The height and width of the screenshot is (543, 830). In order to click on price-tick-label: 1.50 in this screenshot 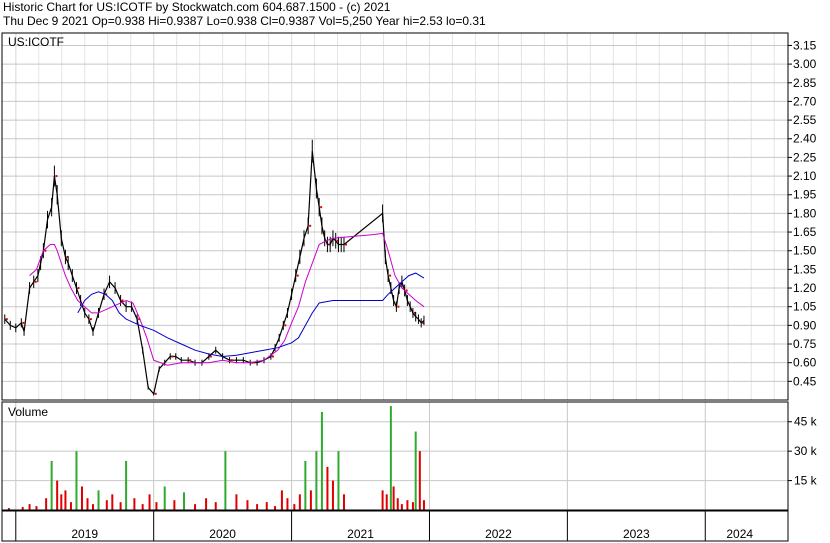, I will do `click(805, 251)`.